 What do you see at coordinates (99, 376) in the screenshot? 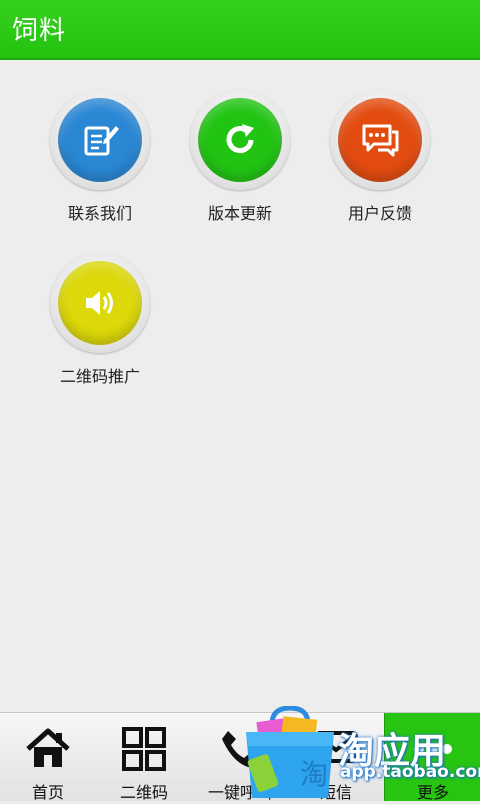
I see `menu-item-label: 二维码推广` at bounding box center [99, 376].